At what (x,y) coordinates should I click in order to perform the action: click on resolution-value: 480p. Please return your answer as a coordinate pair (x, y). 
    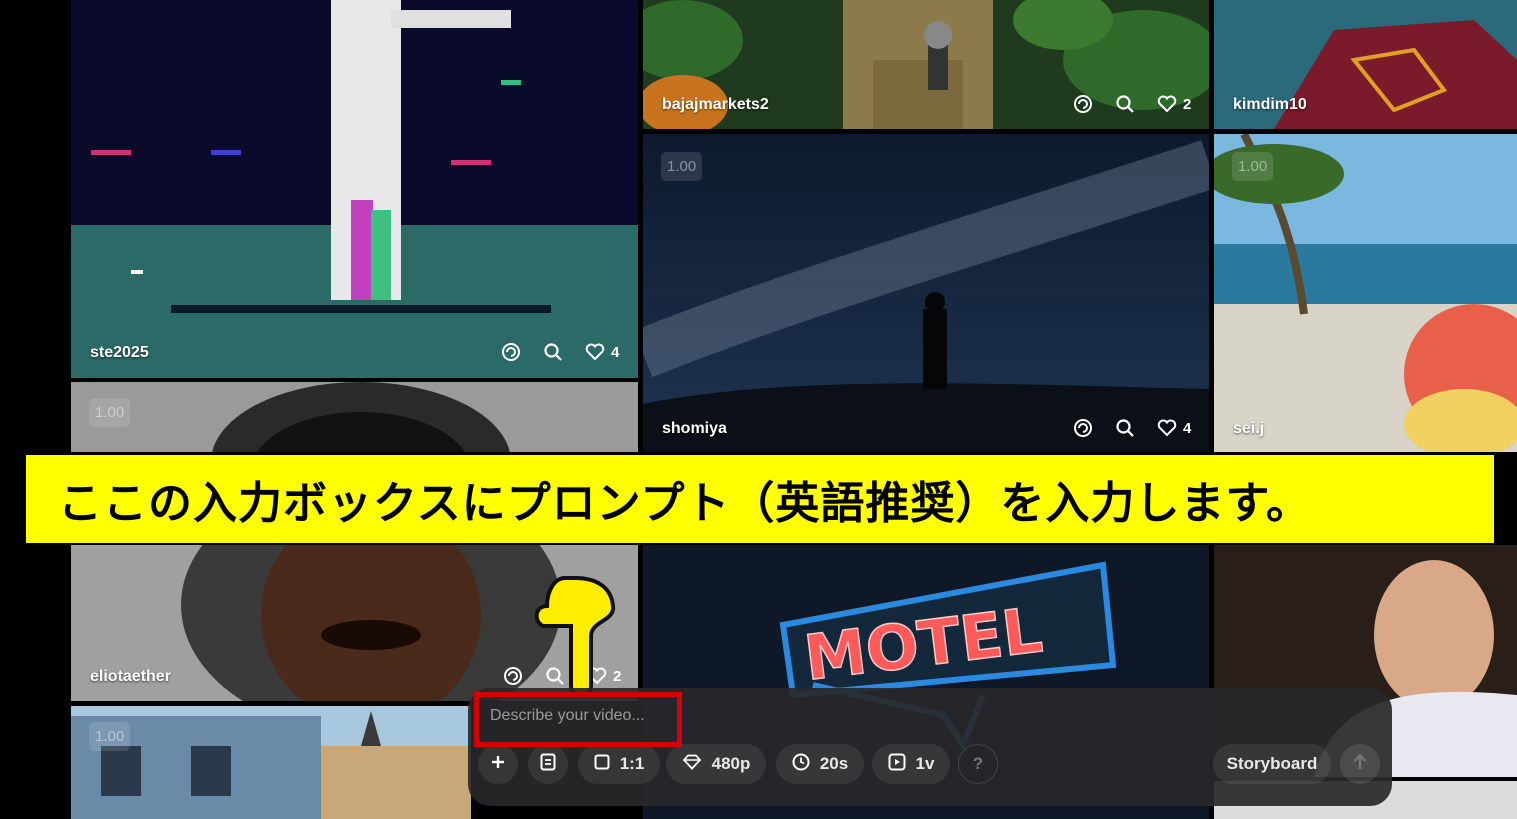
    Looking at the image, I should click on (731, 763).